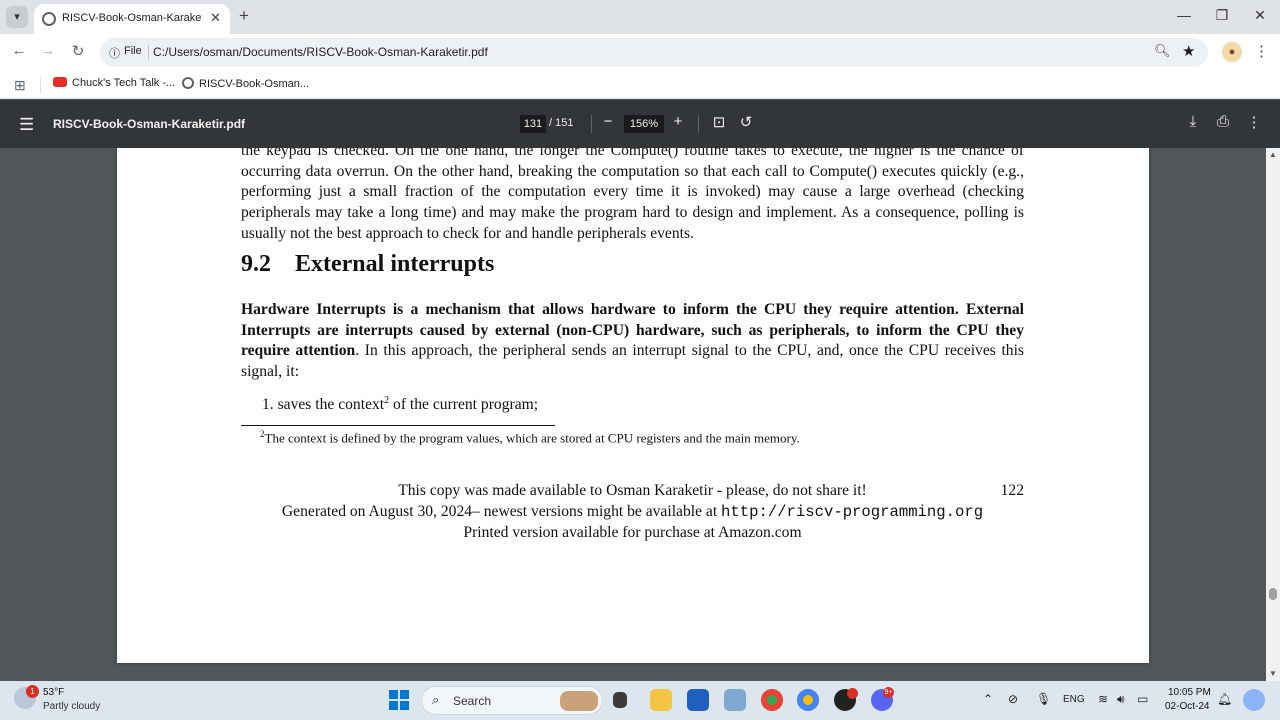 The height and width of the screenshot is (720, 1280). I want to click on language-indicator: ENG, so click(1074, 699).